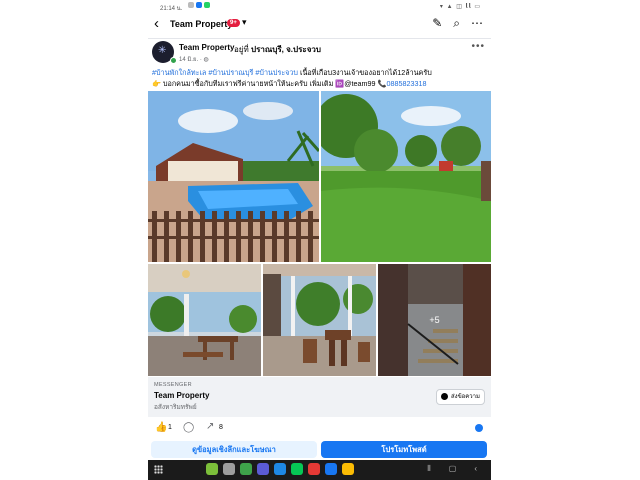 The image size is (640, 480). I want to click on pool-illustration, so click(233, 176).